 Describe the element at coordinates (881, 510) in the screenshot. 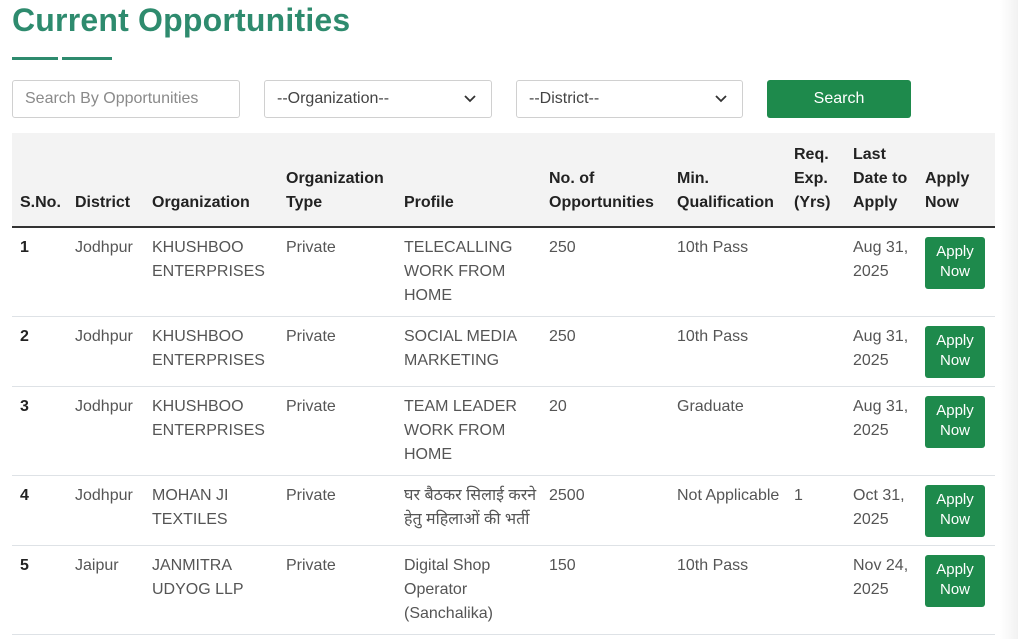

I see `cell-last-date: Oct 31, 2025` at that location.